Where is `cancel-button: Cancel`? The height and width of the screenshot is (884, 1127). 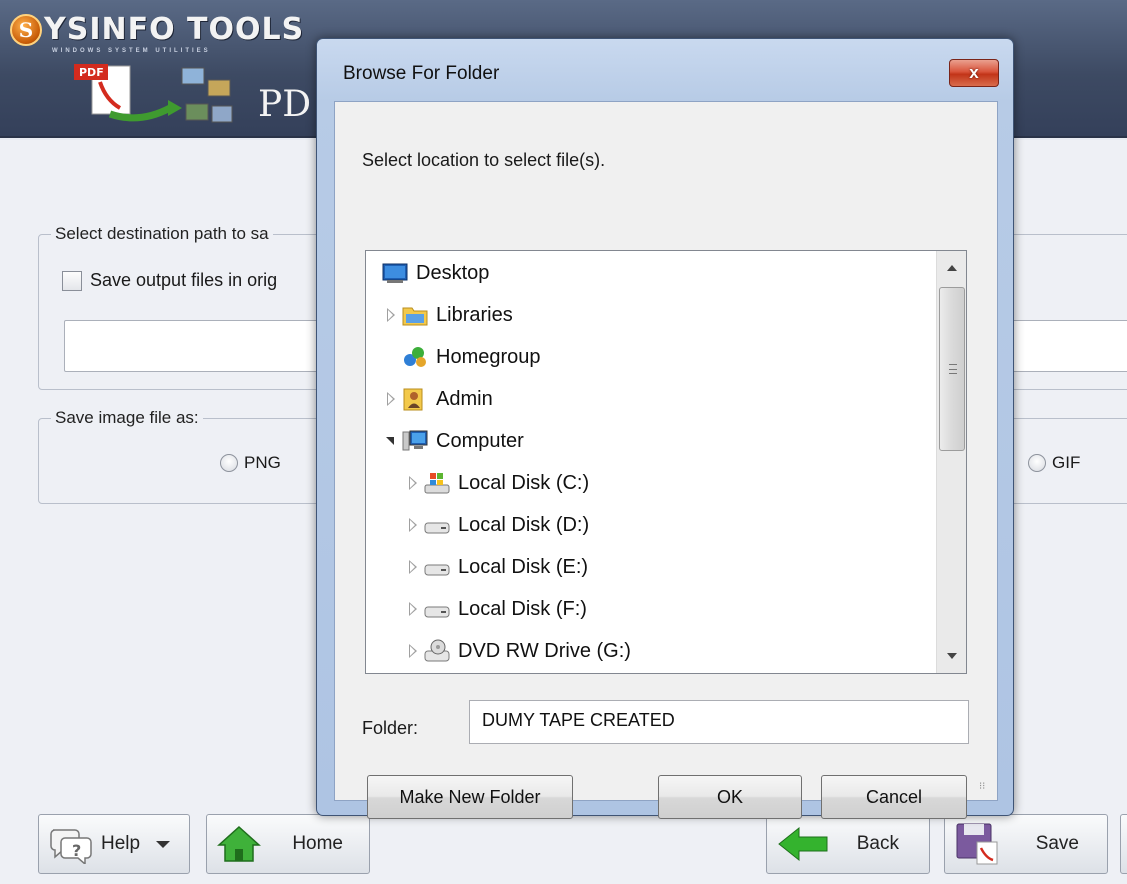 cancel-button: Cancel is located at coordinates (894, 797).